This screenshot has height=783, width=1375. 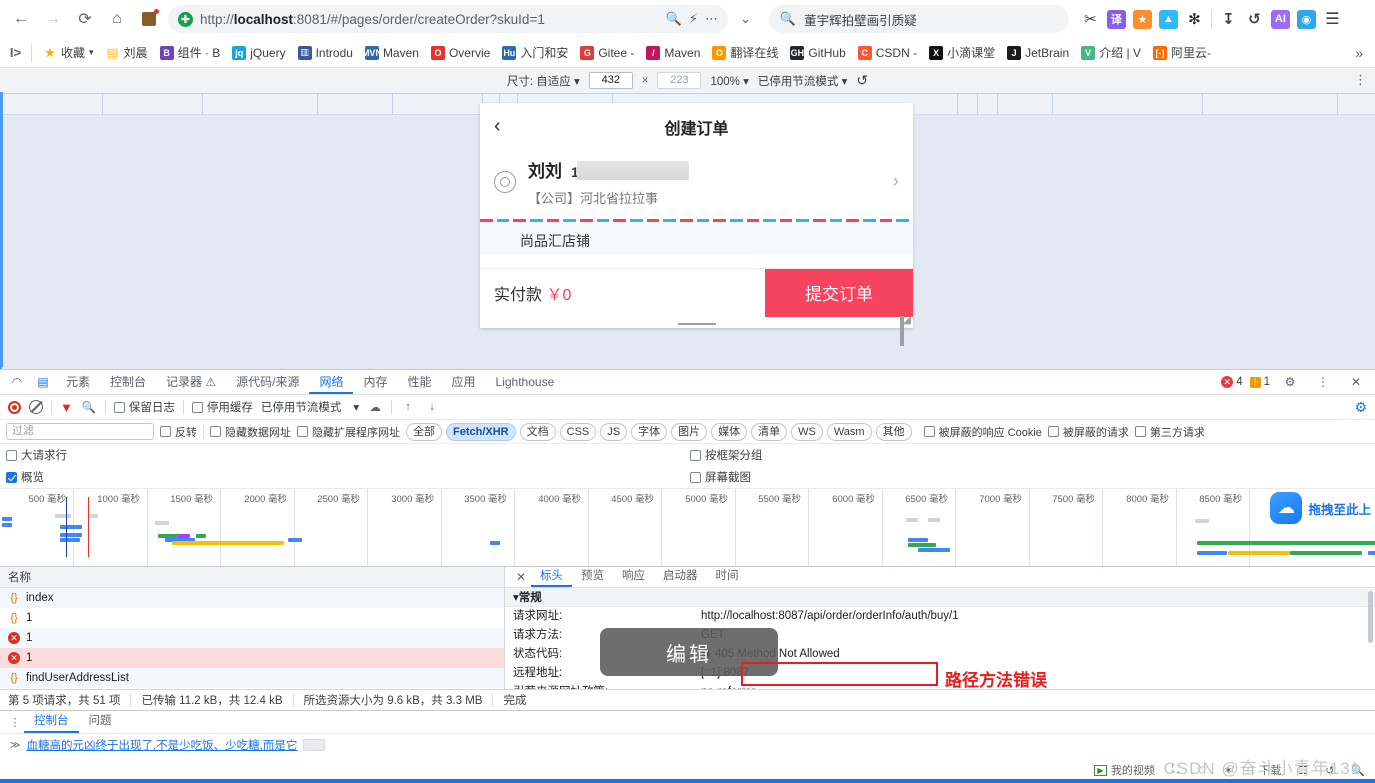 I want to click on filter-icon: ▼, so click(x=66, y=407).